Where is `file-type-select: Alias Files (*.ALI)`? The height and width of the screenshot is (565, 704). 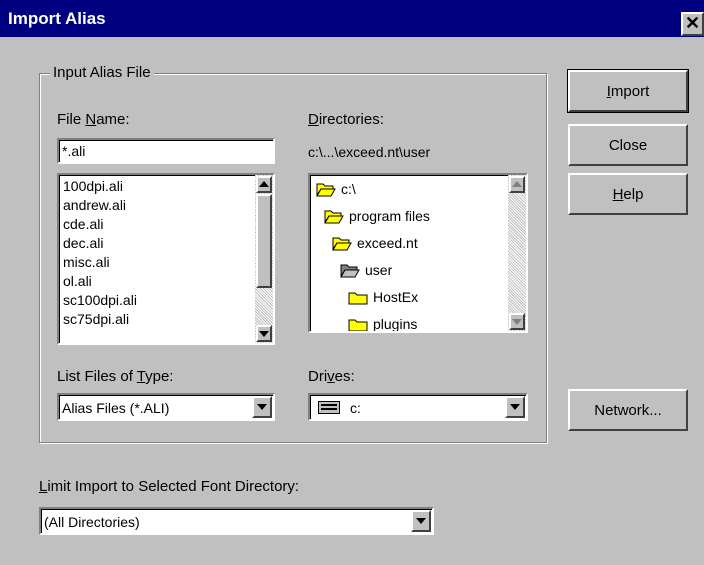
file-type-select: Alias Files (*.ALI) is located at coordinates (166, 407).